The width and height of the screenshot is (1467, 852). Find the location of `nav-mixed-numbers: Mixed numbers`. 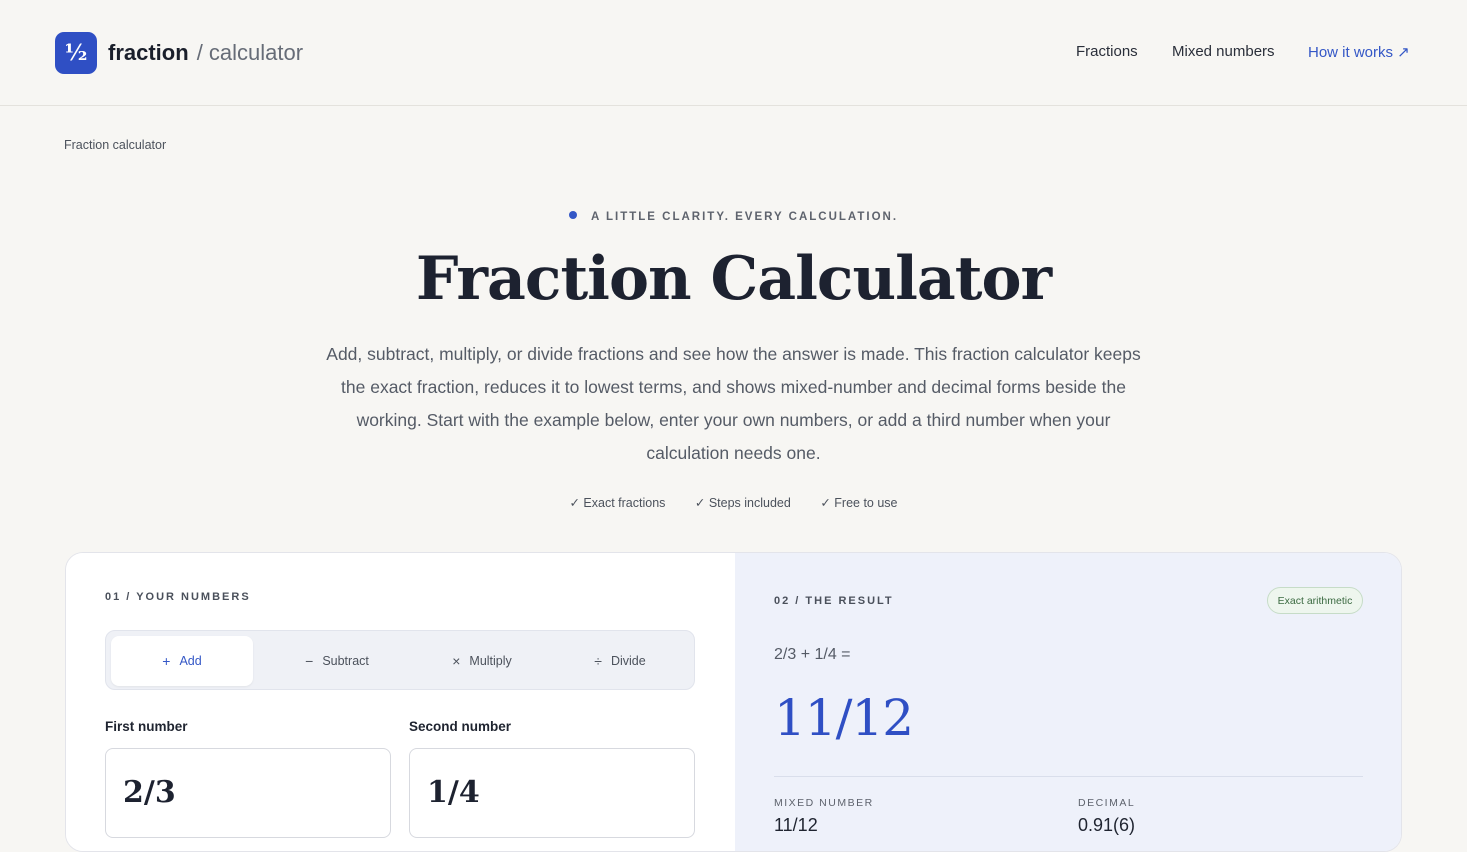

nav-mixed-numbers: Mixed numbers is located at coordinates (1223, 51).